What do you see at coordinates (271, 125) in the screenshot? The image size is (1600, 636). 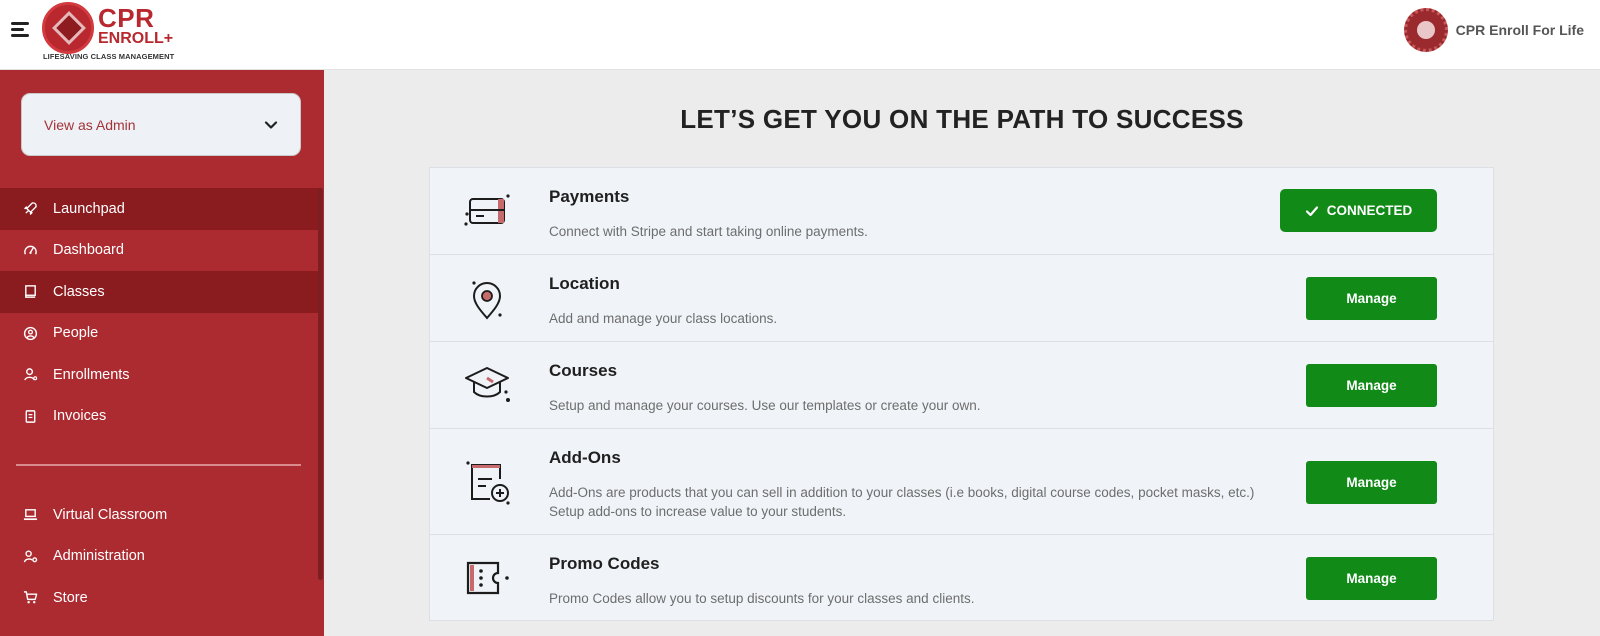 I see `chevron-down-icon` at bounding box center [271, 125].